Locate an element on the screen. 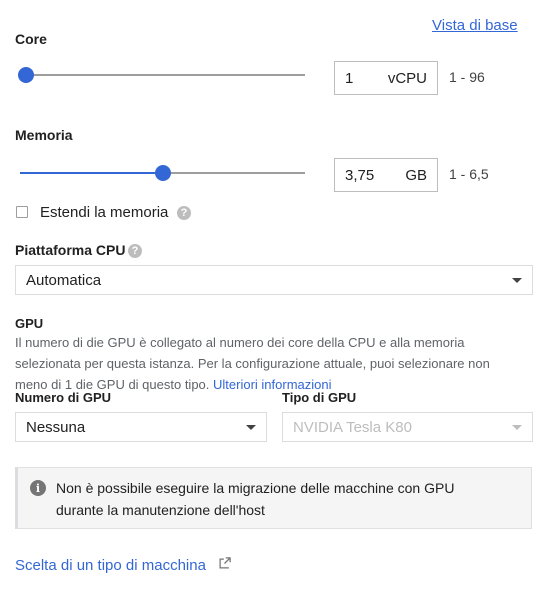  gpu-count-selected: Nessuna is located at coordinates (56, 427).